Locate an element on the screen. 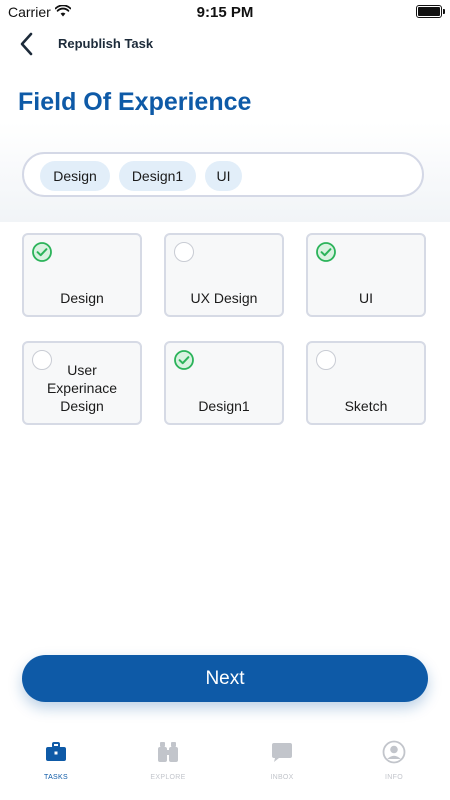 The height and width of the screenshot is (800, 450). user-circle-icon is located at coordinates (394, 752).